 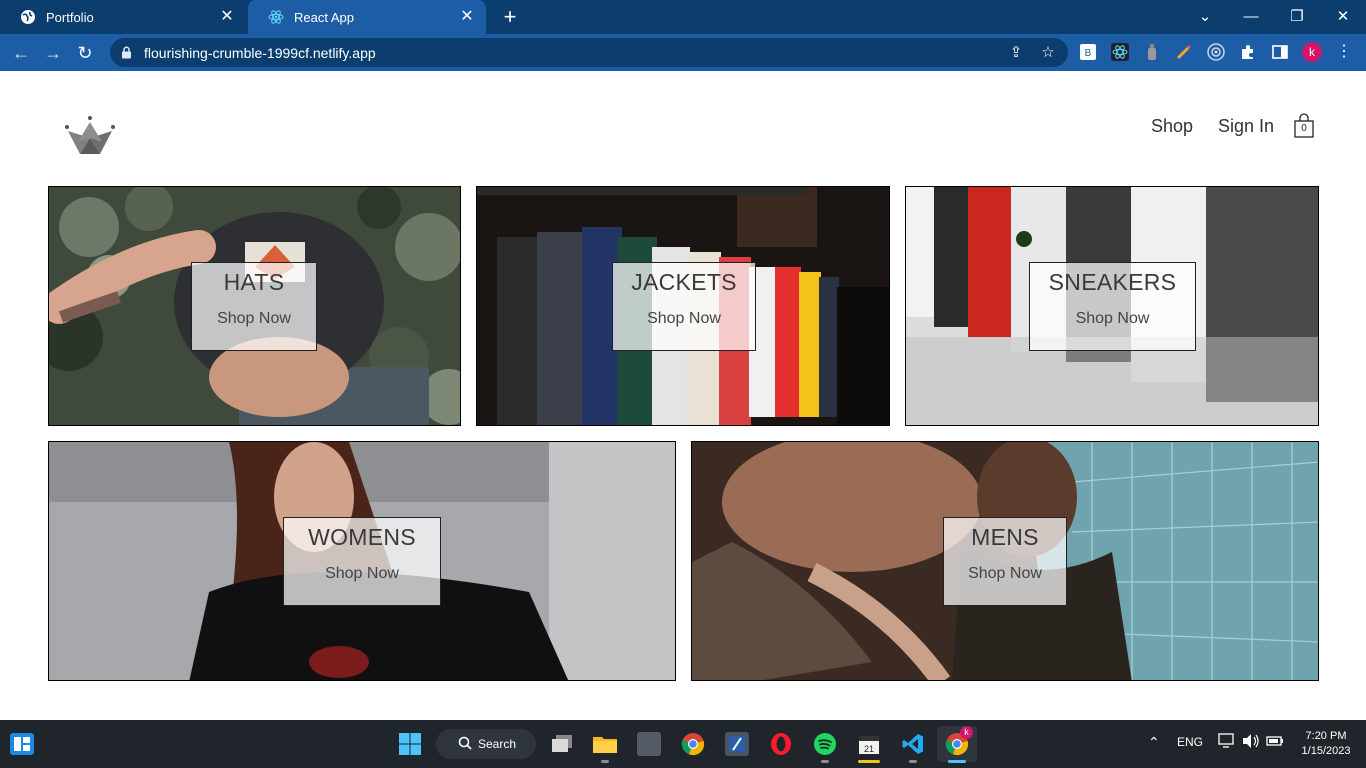 What do you see at coordinates (1343, 17) in the screenshot?
I see `close-window-button: ✕` at bounding box center [1343, 17].